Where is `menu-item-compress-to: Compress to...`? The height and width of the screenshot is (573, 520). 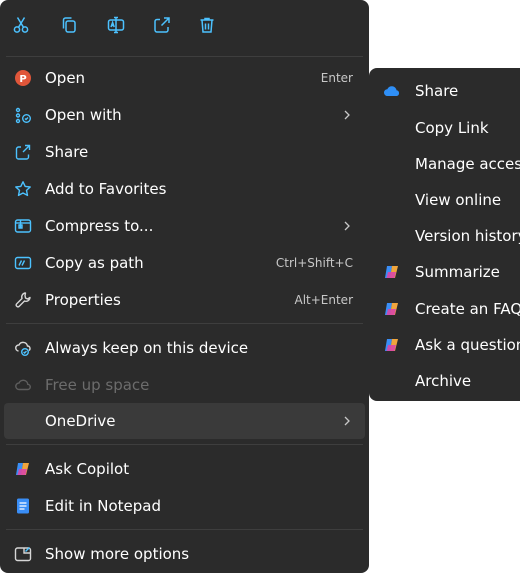 menu-item-compress-to: Compress to... is located at coordinates (184, 226).